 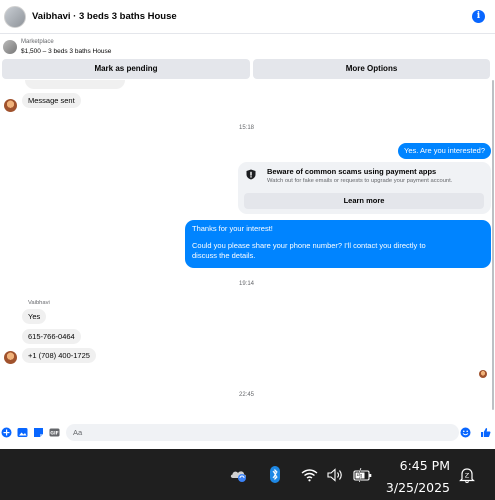 I want to click on outgoing-message: Yes. Are you interested?, so click(x=445, y=151).